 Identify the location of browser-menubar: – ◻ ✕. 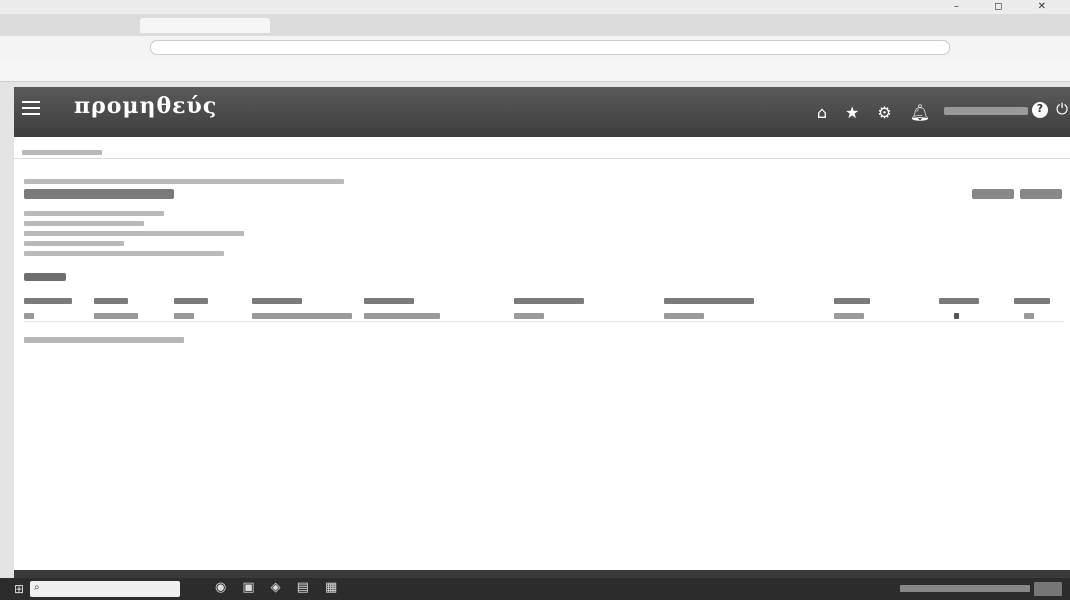
(535, 7).